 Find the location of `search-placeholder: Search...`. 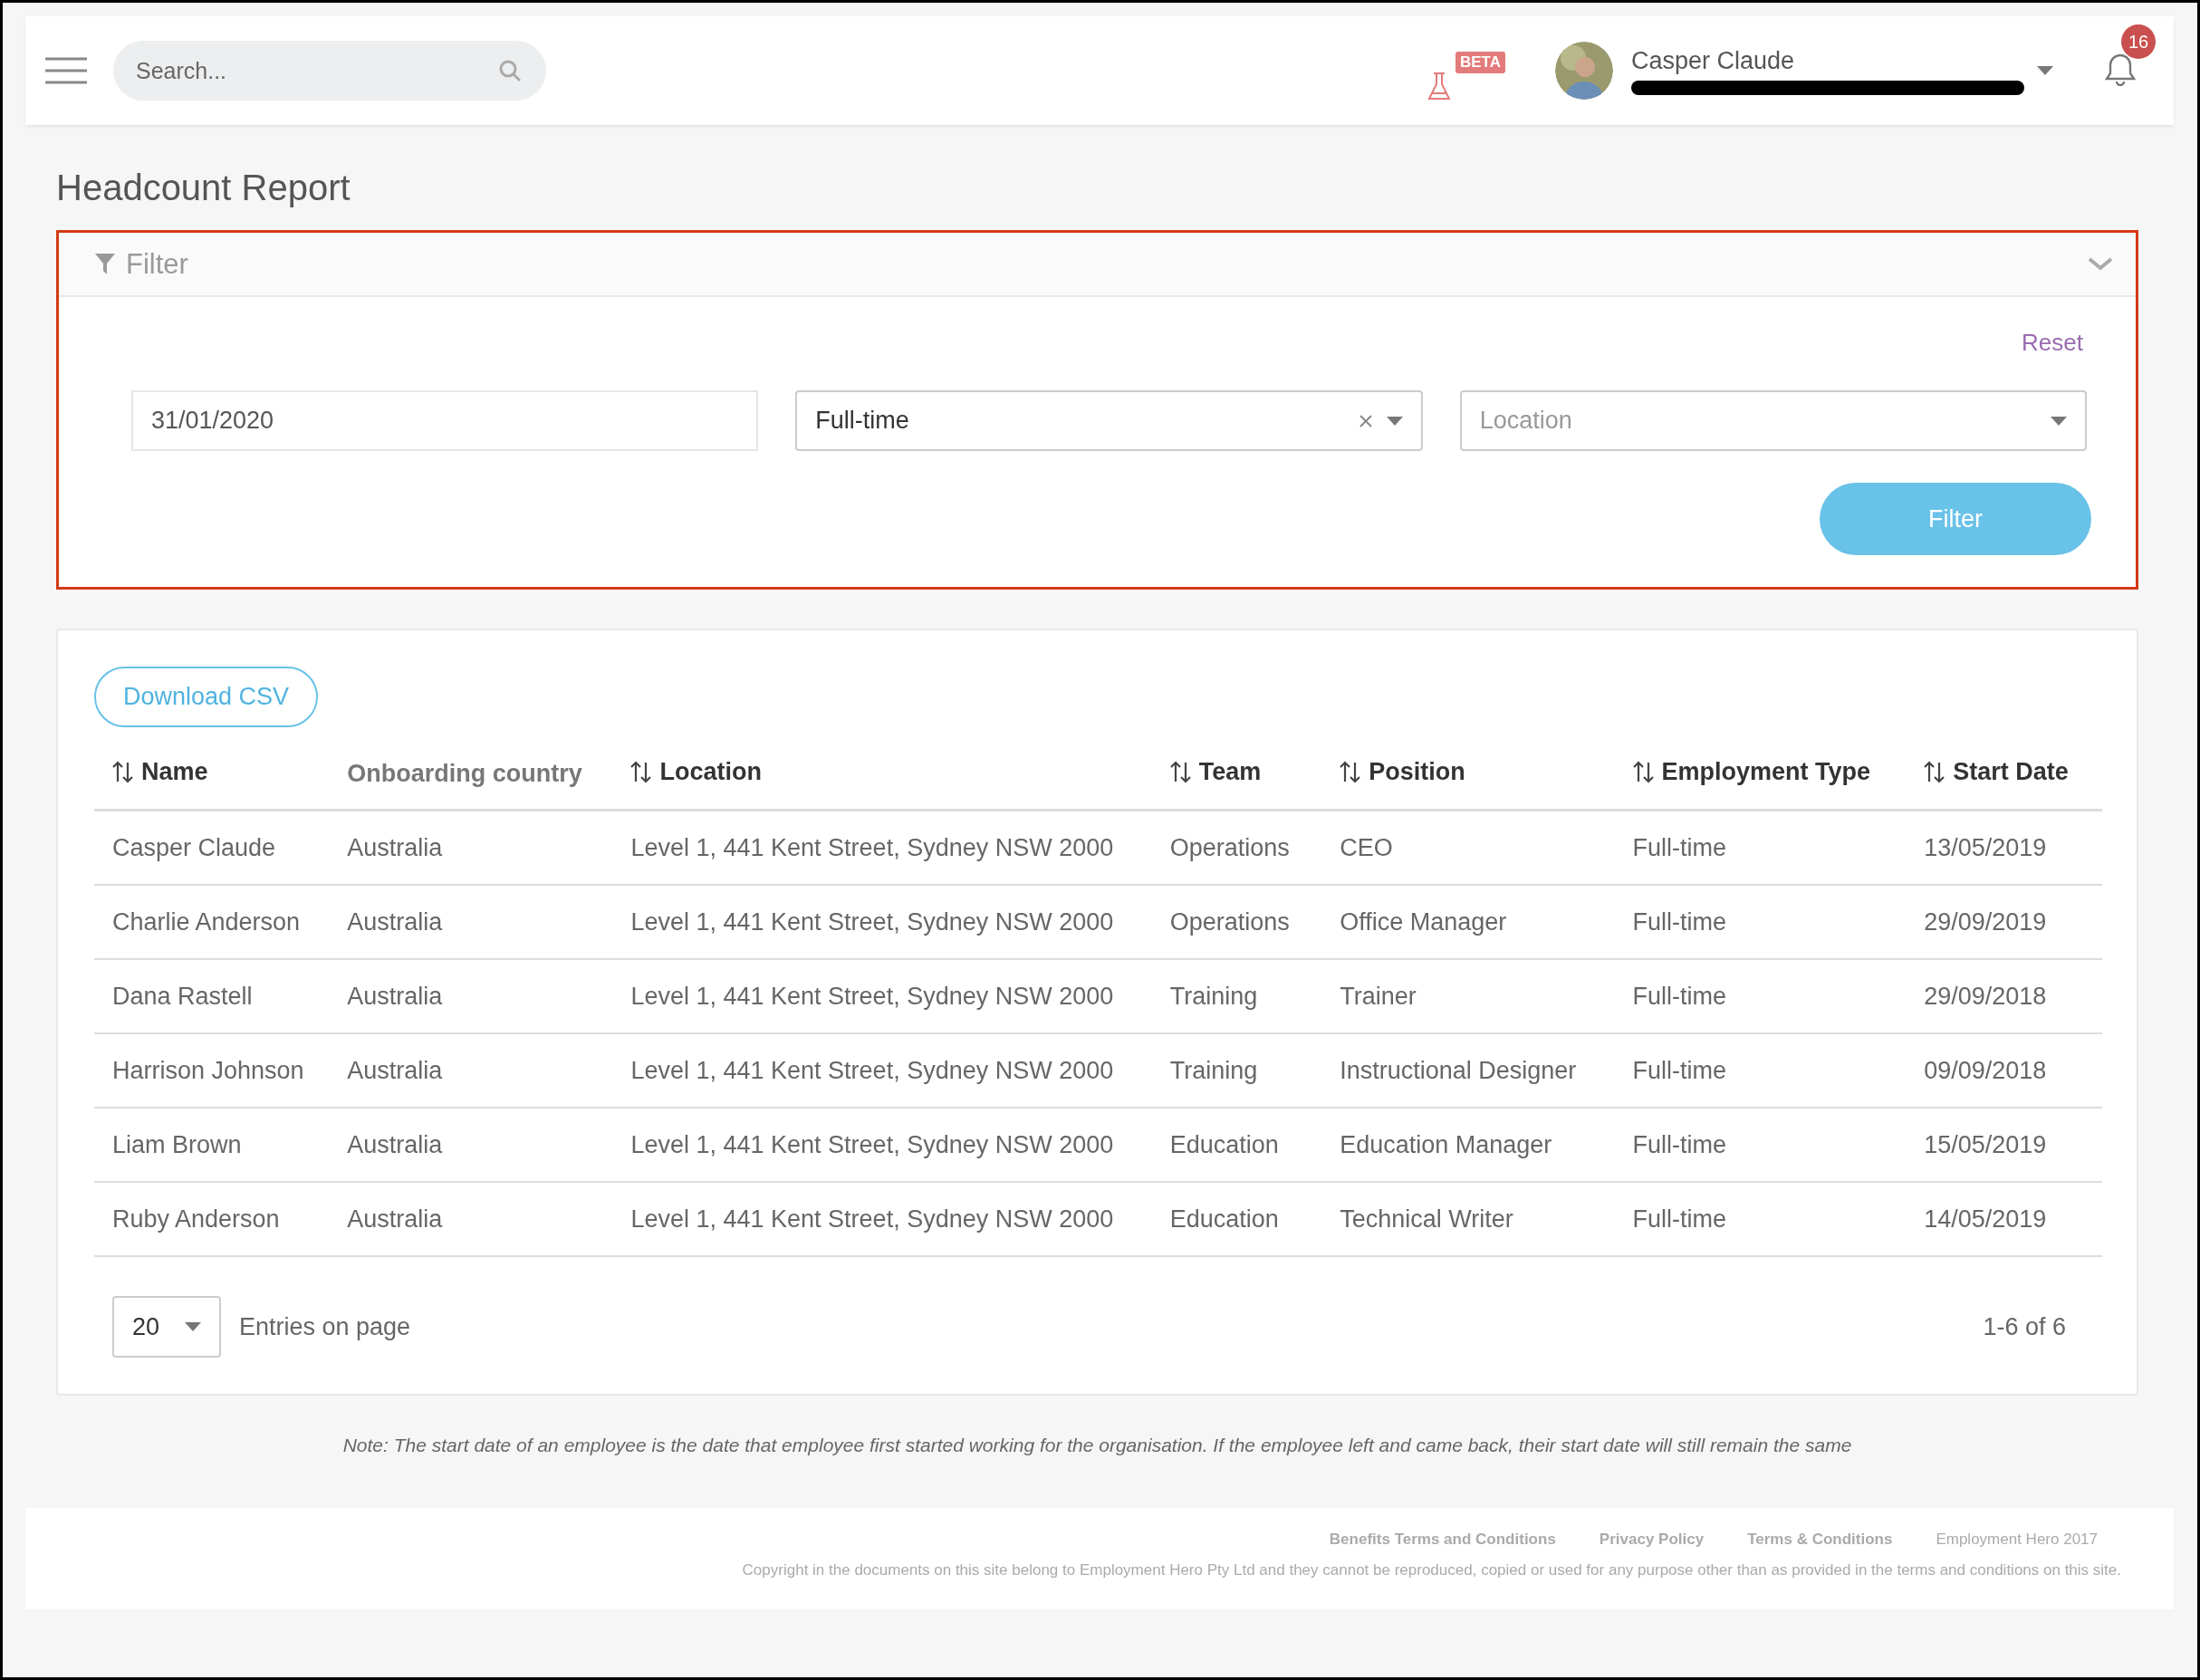

search-placeholder: Search... is located at coordinates (181, 70).